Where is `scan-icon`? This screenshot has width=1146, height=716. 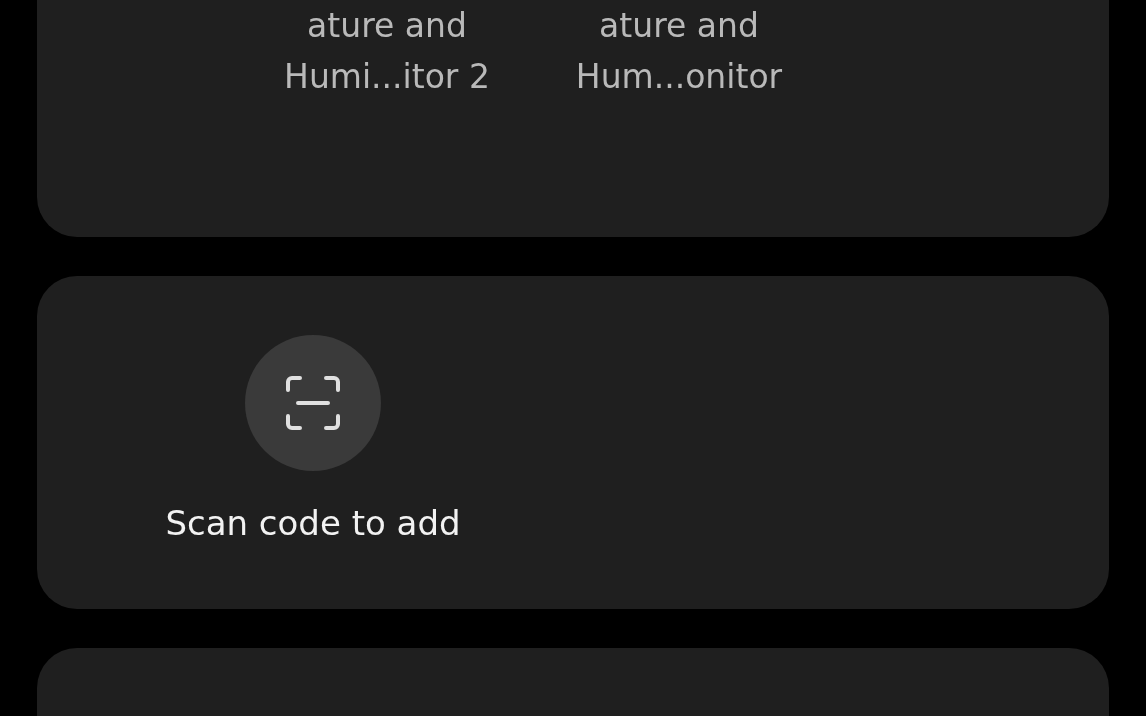 scan-icon is located at coordinates (313, 403).